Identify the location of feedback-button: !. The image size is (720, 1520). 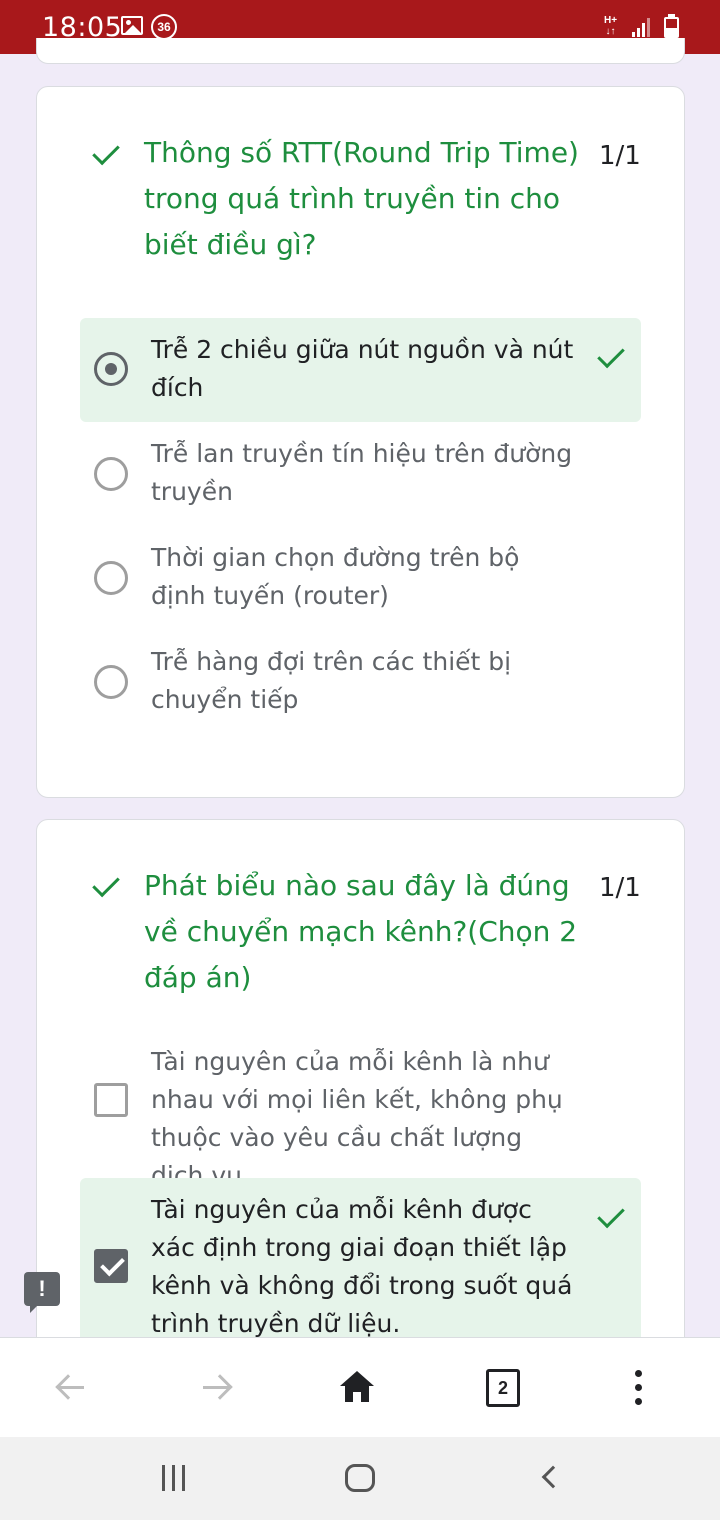
(42, 1292).